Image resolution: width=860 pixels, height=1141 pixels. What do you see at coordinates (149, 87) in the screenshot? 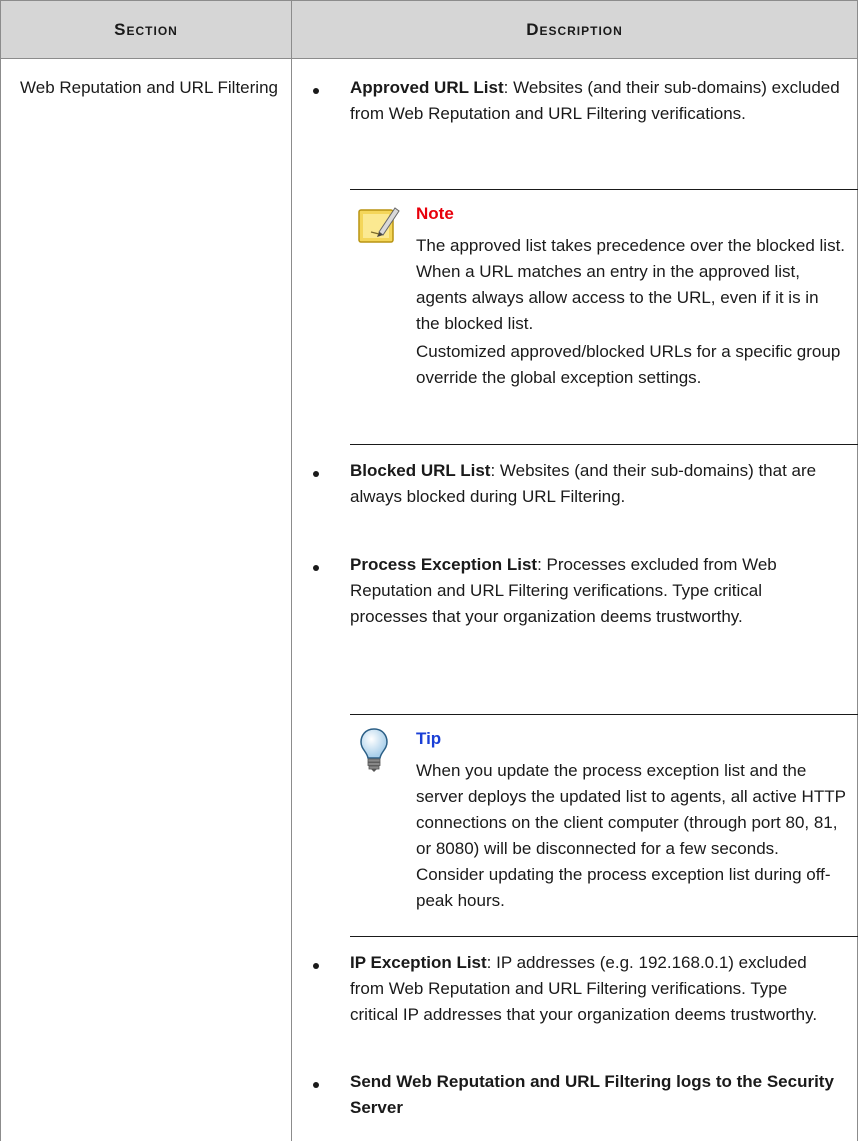
I see `section-name-cell: Web Reputation and URL Filtering` at bounding box center [149, 87].